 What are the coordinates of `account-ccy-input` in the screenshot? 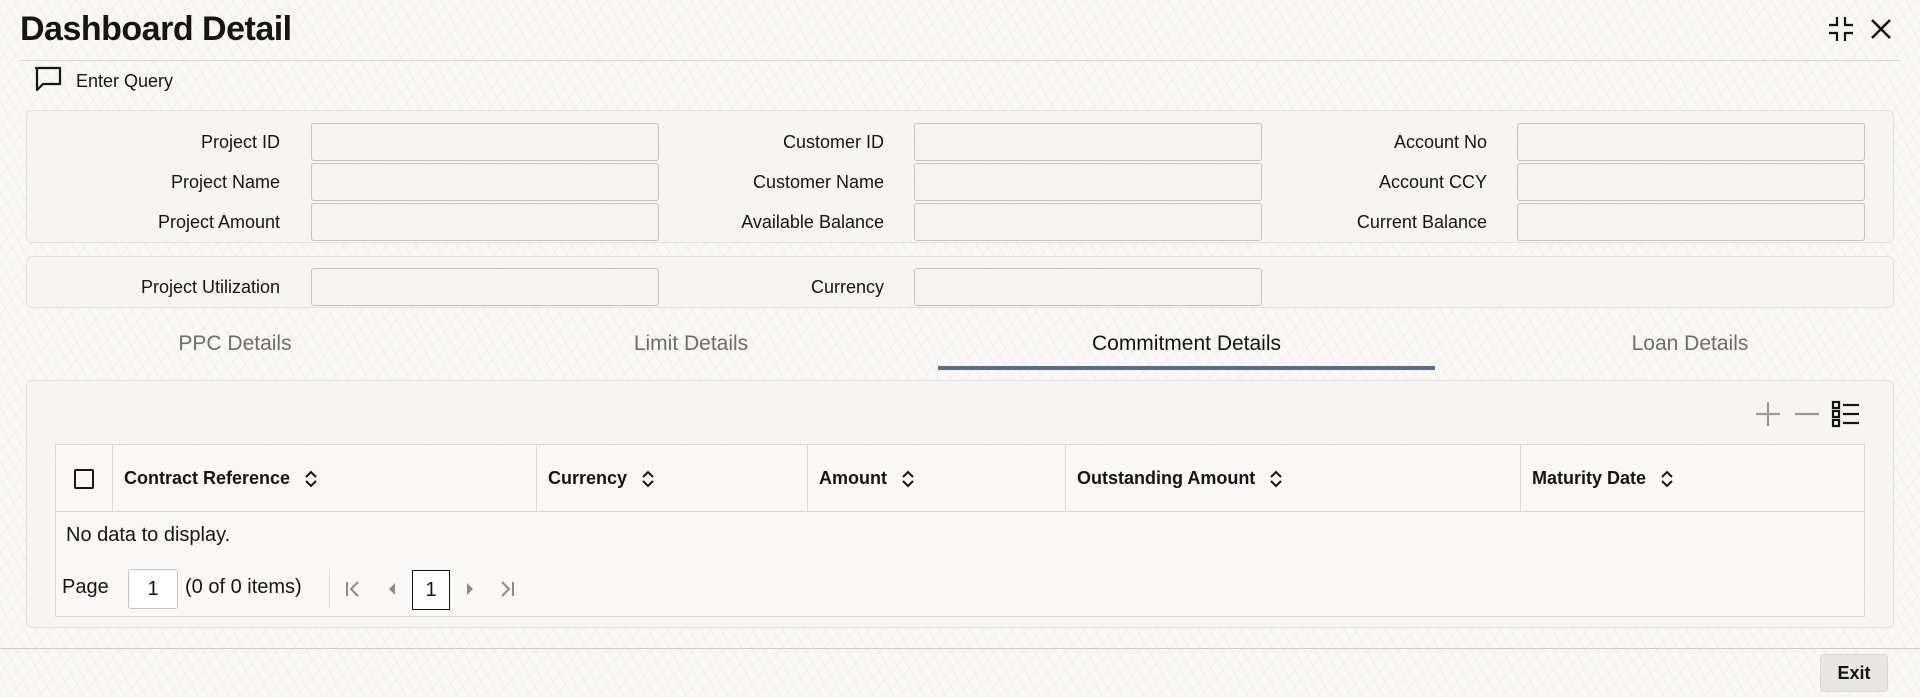 It's located at (1691, 182).